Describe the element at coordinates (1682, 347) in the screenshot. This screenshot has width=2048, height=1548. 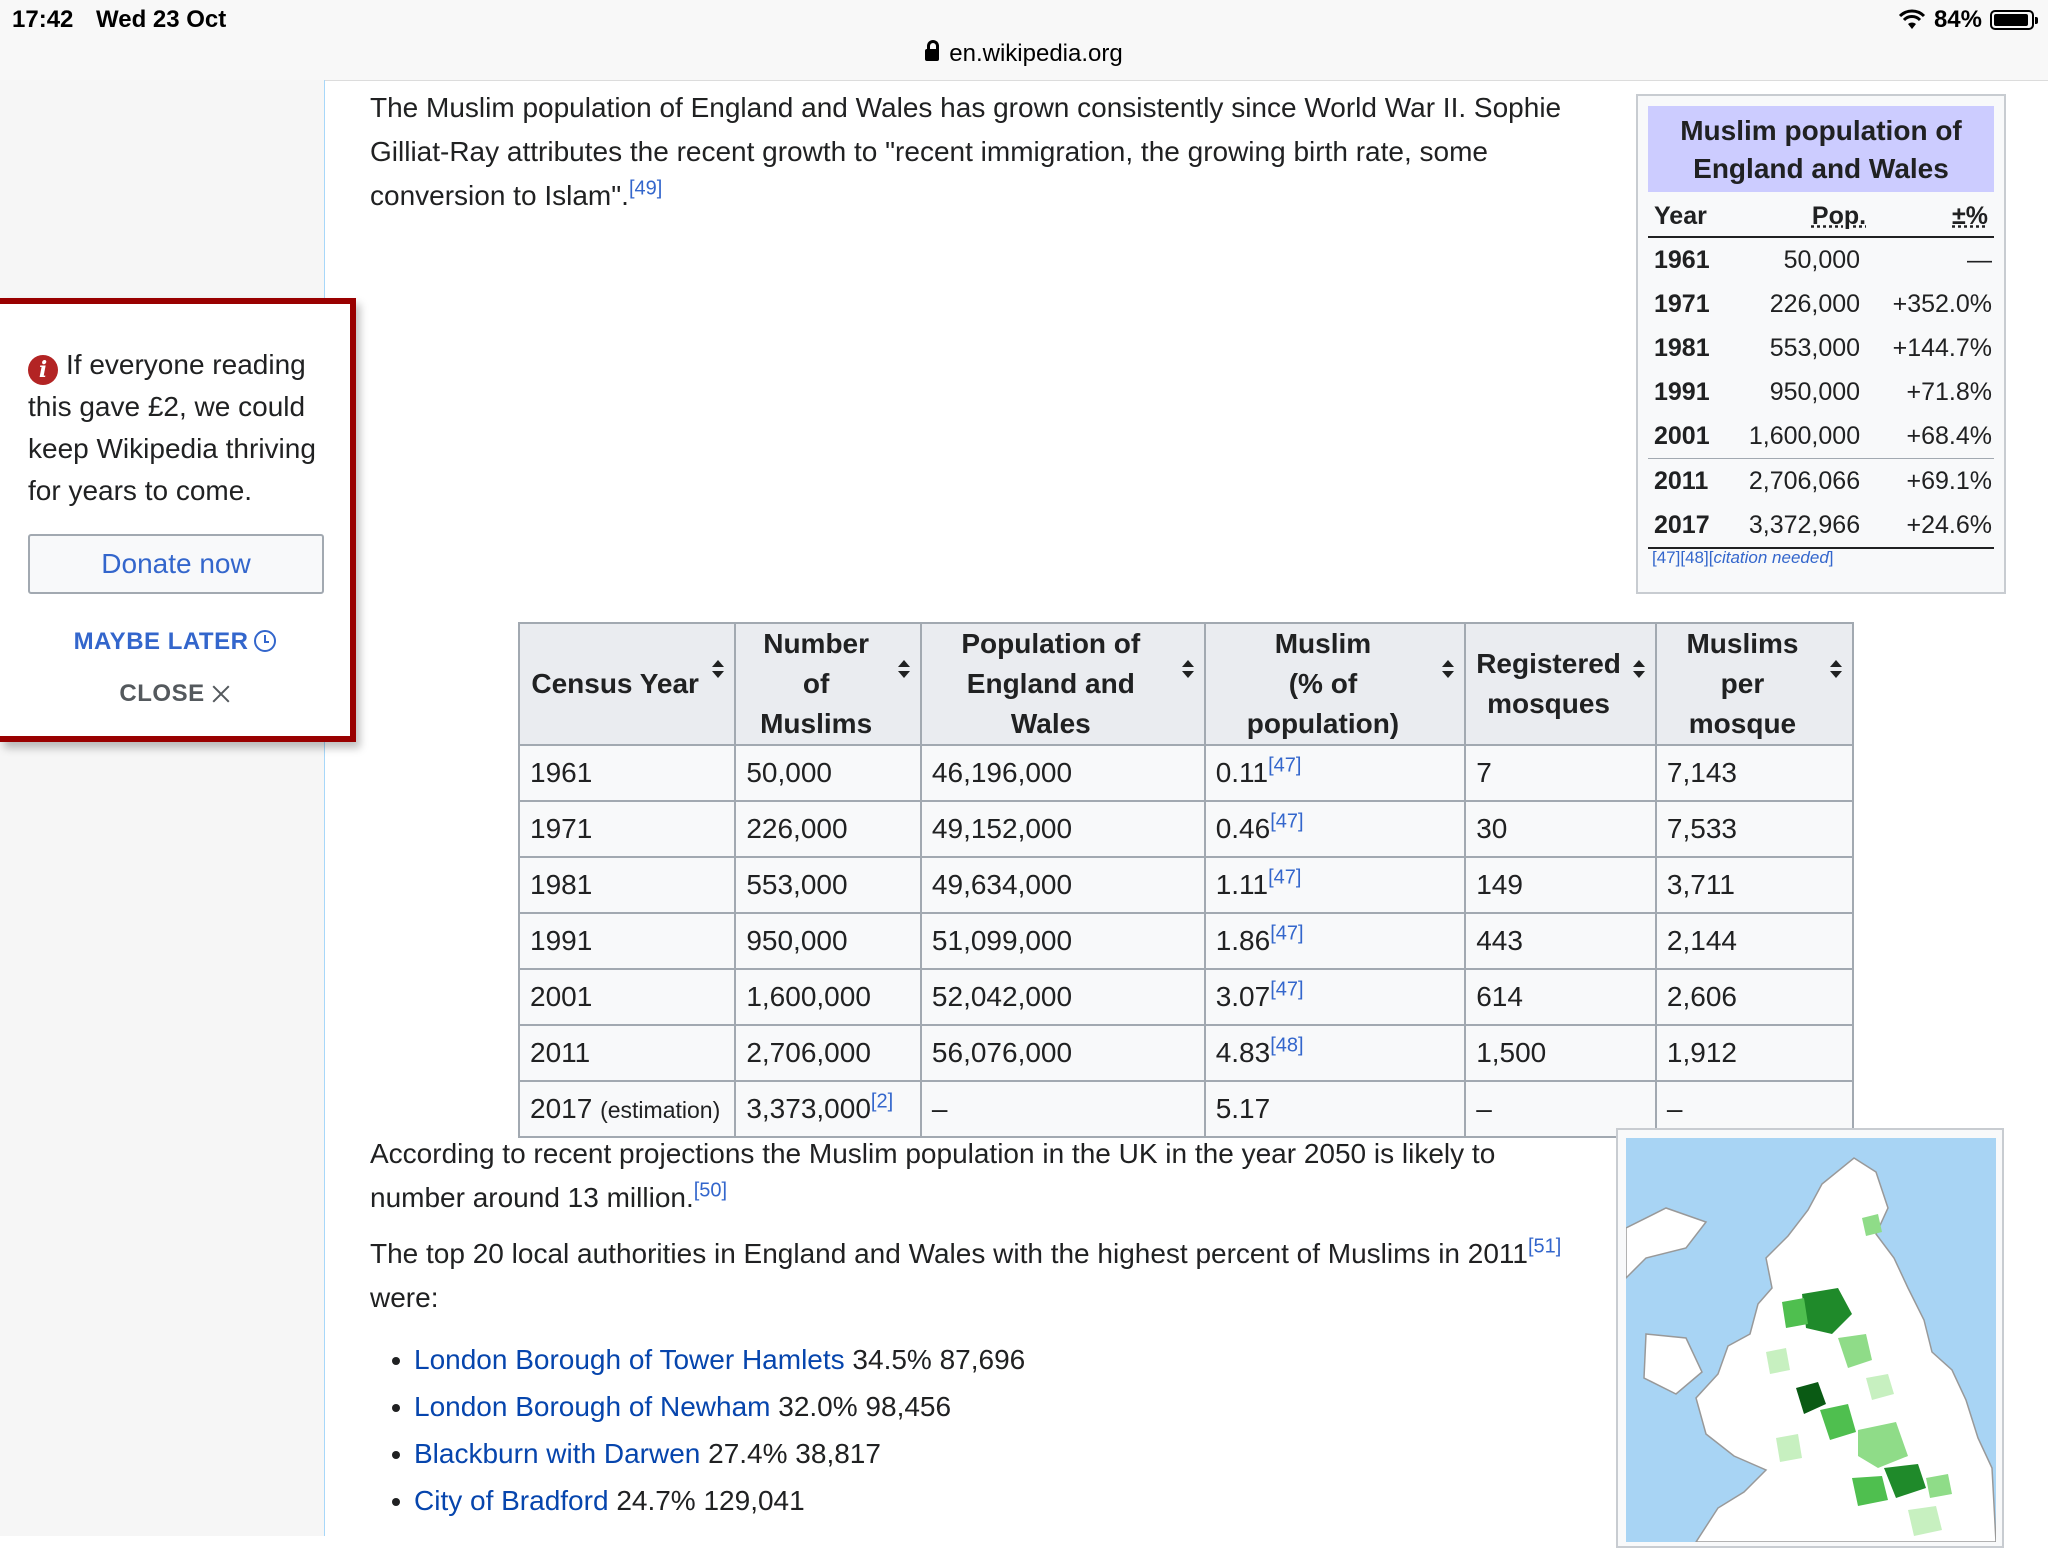
I see `infobox-year: 1981` at that location.